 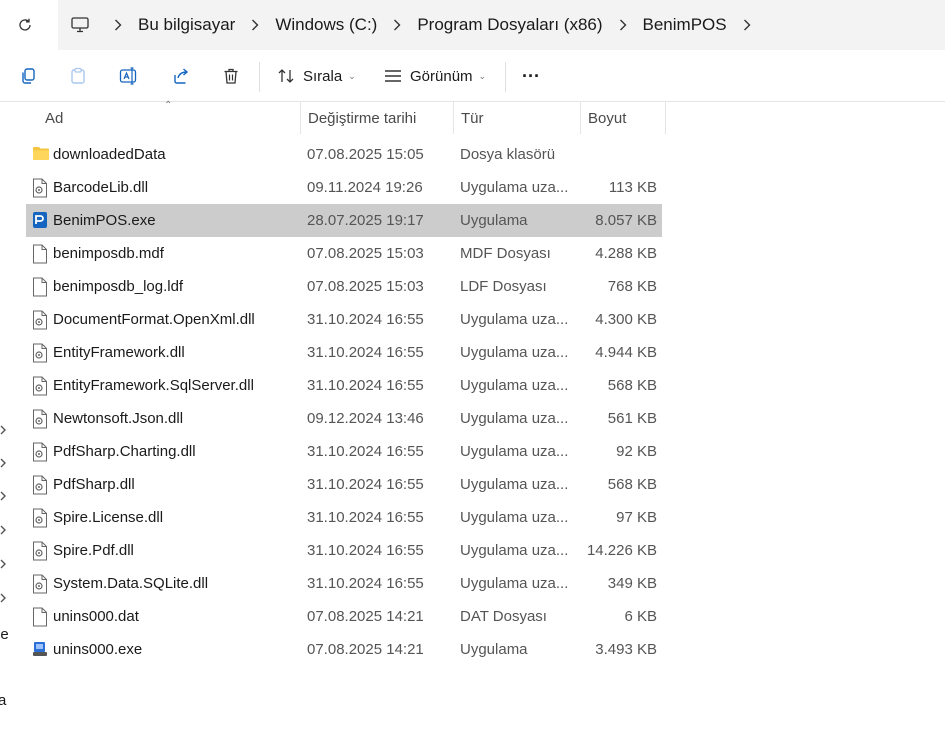 What do you see at coordinates (623, 118) in the screenshot?
I see `column-header-size: Boyut` at bounding box center [623, 118].